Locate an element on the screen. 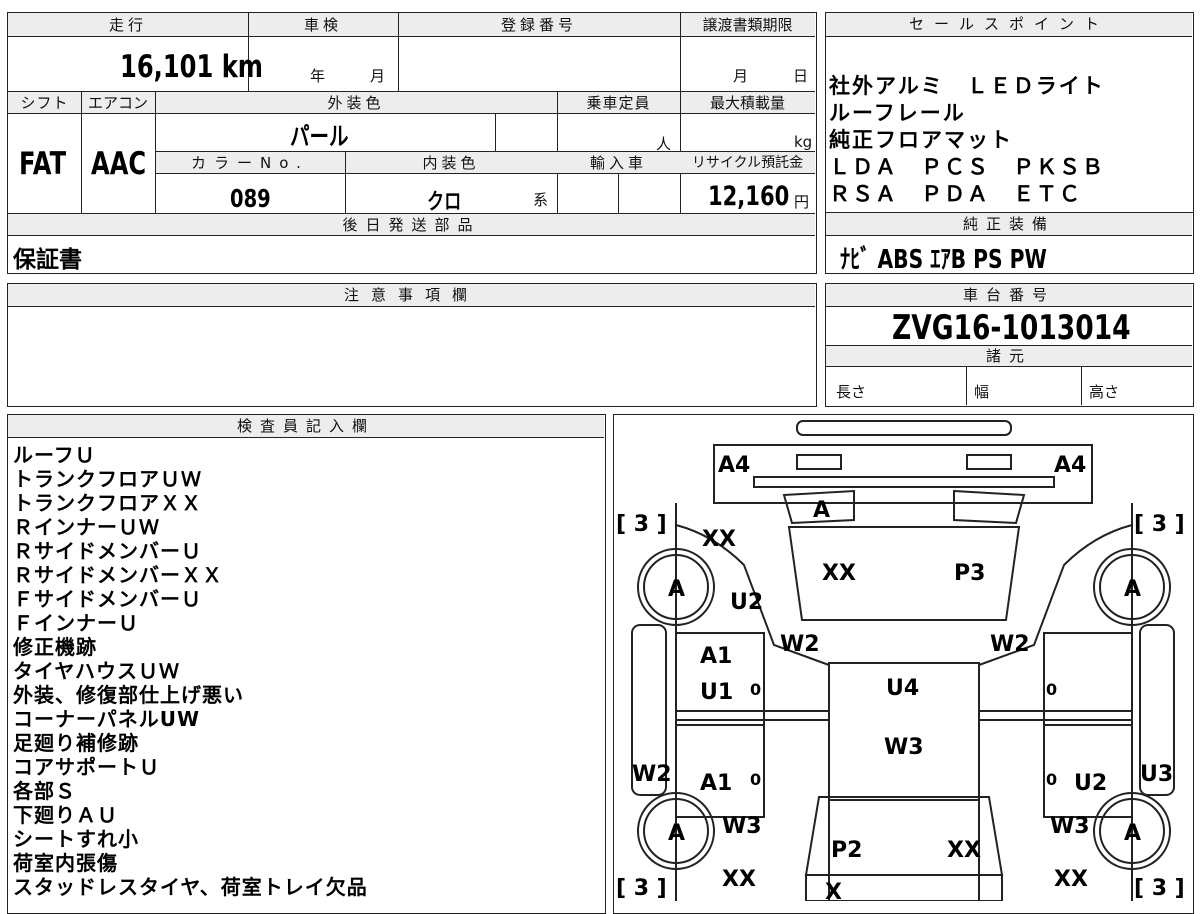 This screenshot has width=1200, height=914. inspector-note: 足廻り補修跡 is located at coordinates (76, 743).